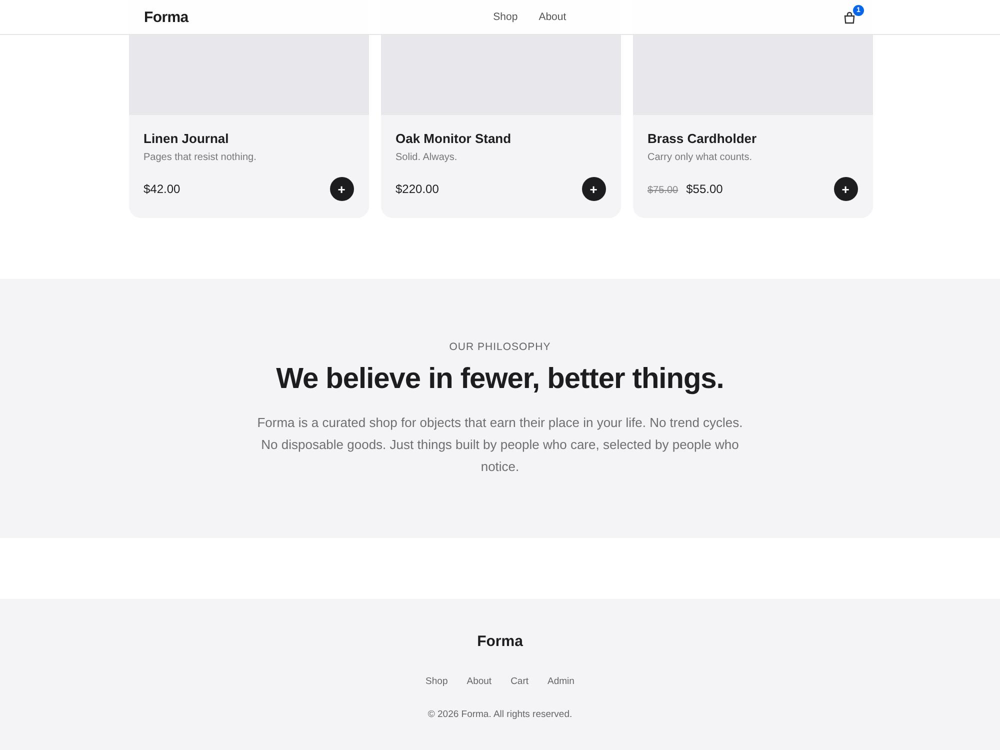 Image resolution: width=1000 pixels, height=750 pixels. Describe the element at coordinates (201, 157) in the screenshot. I see `product-tagline: Pages that resist nothing.` at that location.